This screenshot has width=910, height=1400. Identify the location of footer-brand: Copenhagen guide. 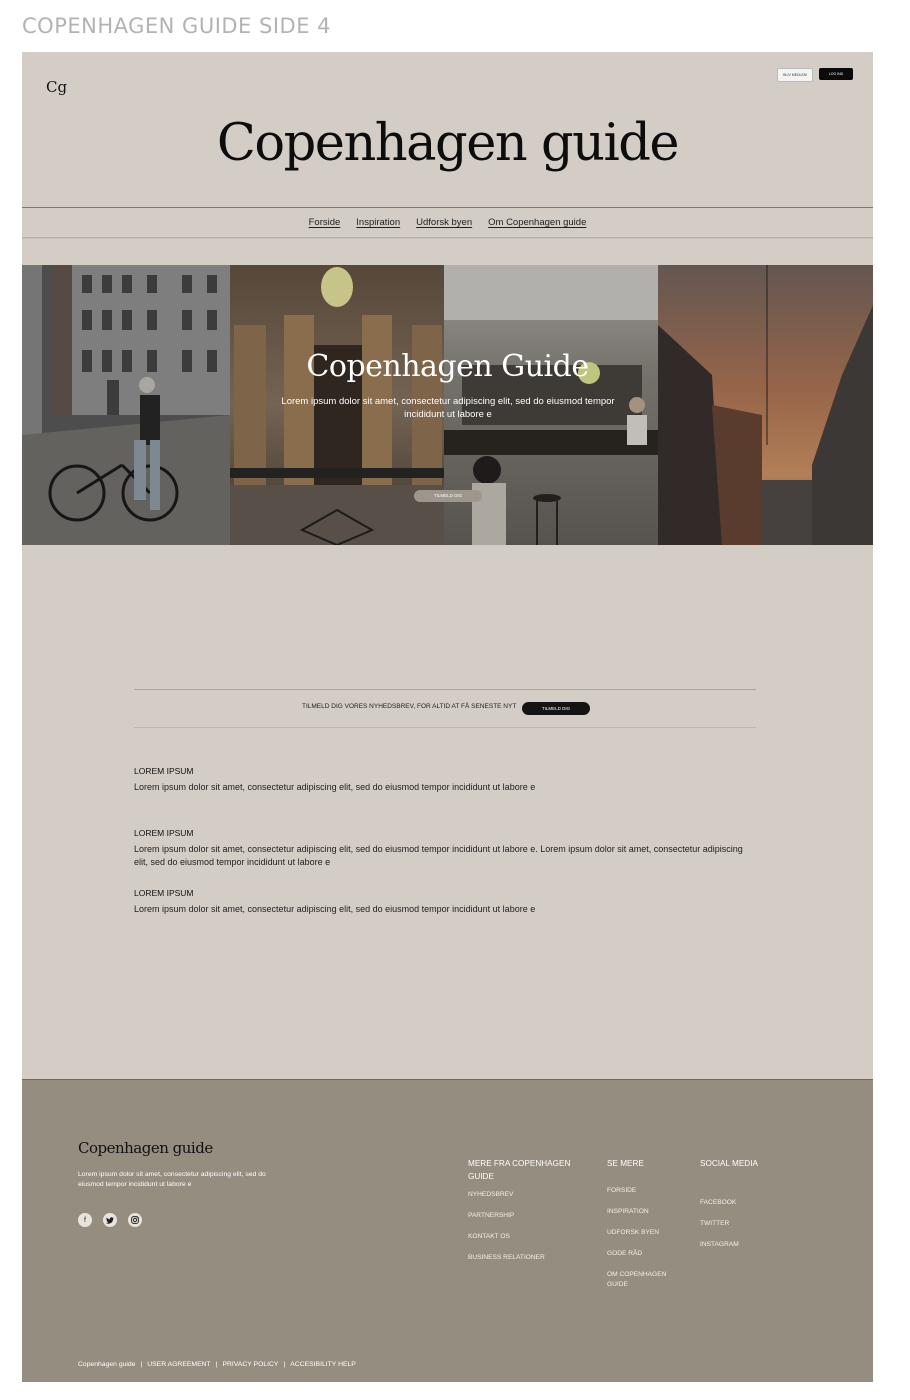
(145, 1148).